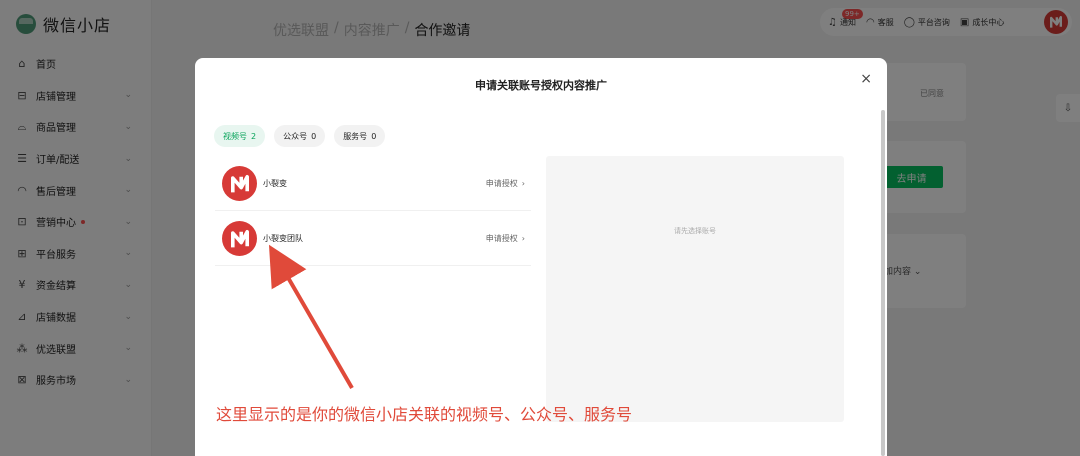  I want to click on account-name: 小裂变团队, so click(283, 238).